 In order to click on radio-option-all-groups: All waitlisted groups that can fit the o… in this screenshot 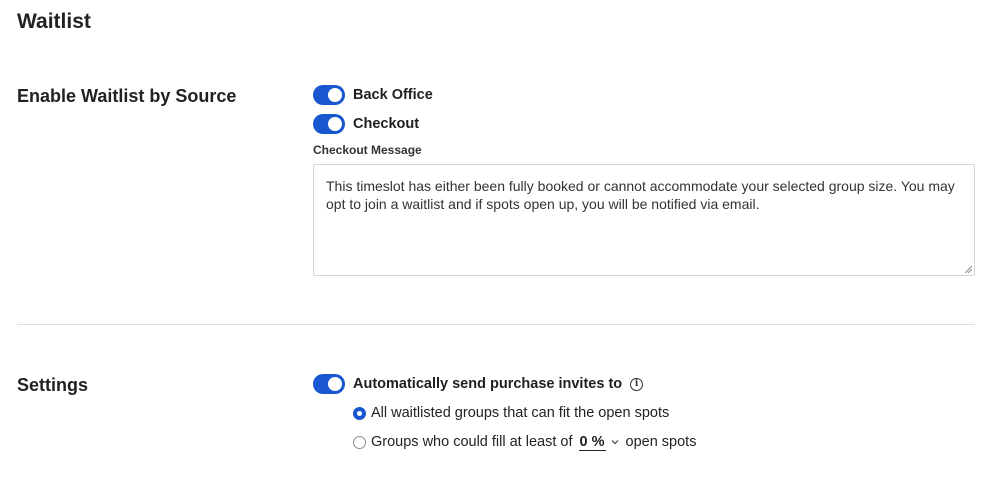, I will do `click(511, 413)`.